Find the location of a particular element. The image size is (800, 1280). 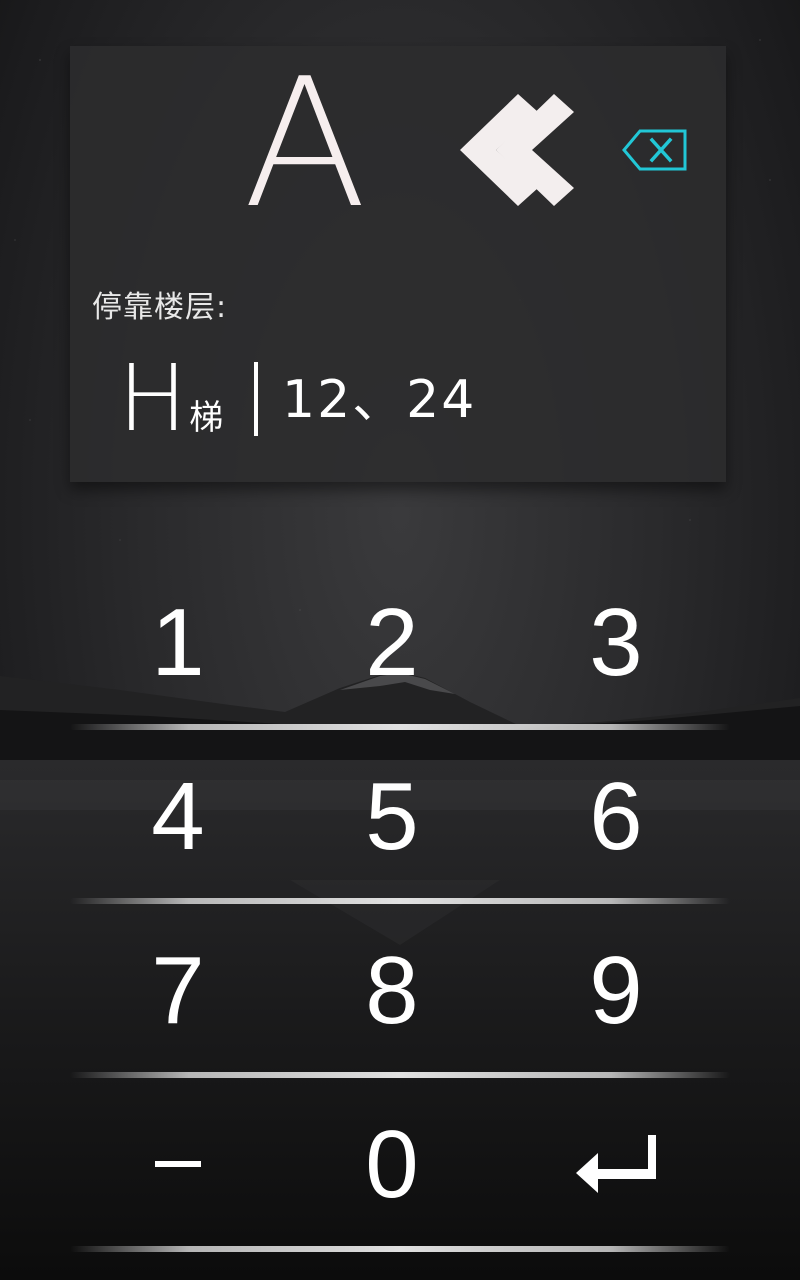

key-3: 3 is located at coordinates (616, 643).